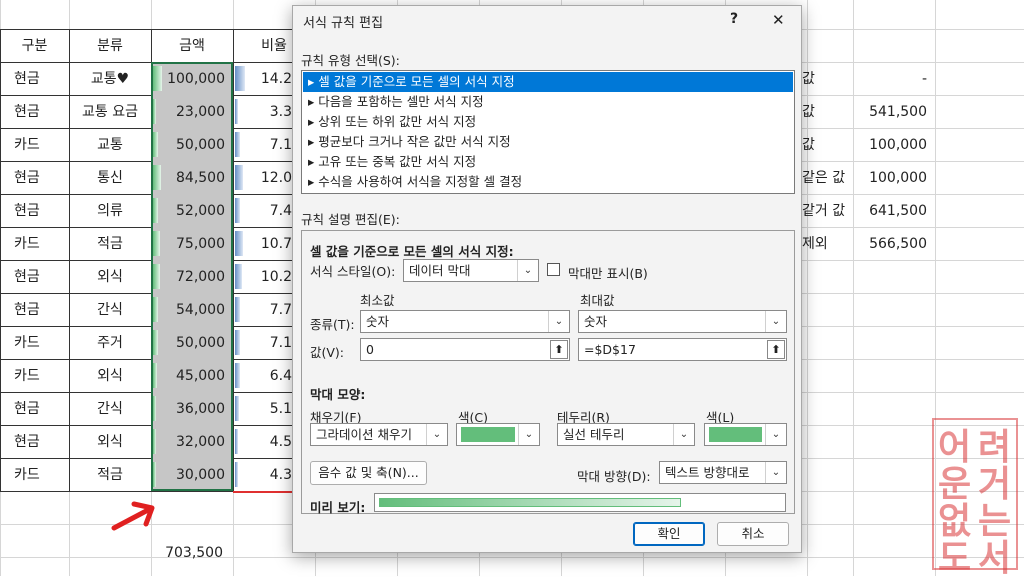 Image resolution: width=1024 pixels, height=581 pixels. I want to click on bar-only-checkbox, so click(553, 269).